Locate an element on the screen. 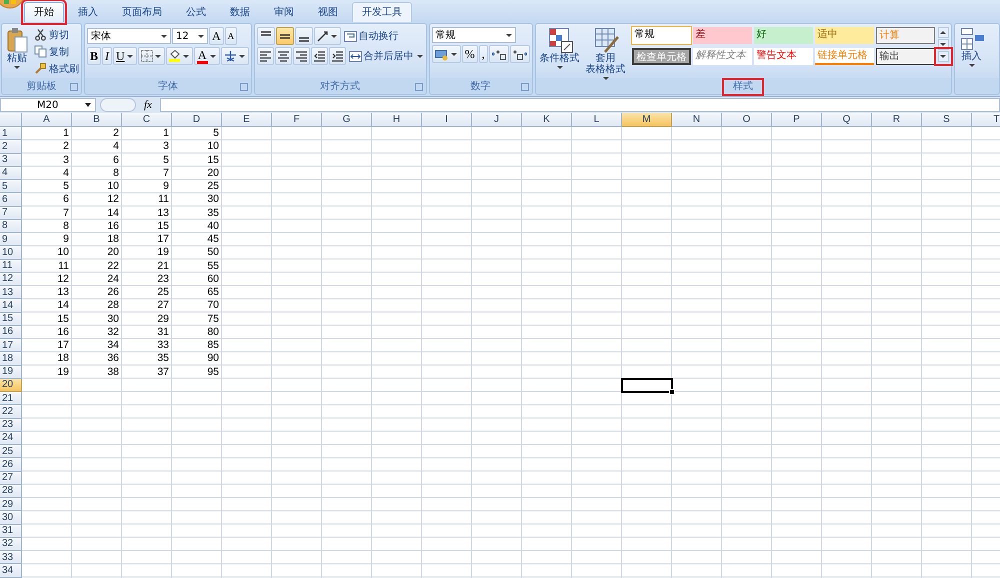 The height and width of the screenshot is (578, 1000). grow-font-button: A is located at coordinates (216, 36).